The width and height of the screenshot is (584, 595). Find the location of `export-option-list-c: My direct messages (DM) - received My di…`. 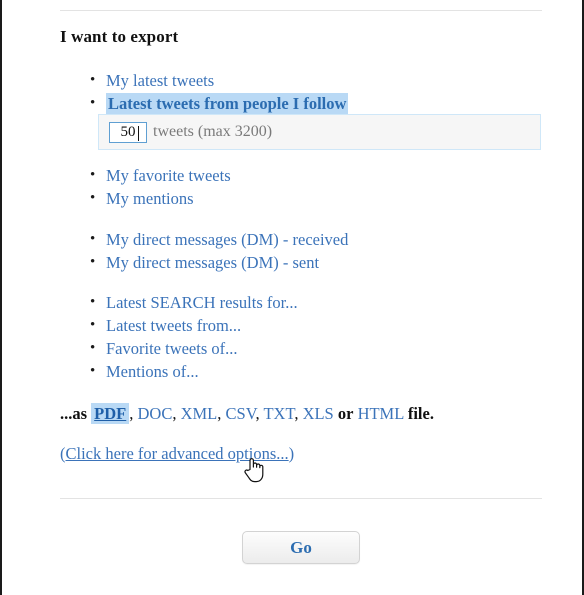

export-option-list-c: My direct messages (DM) - received My di… is located at coordinates (314, 251).